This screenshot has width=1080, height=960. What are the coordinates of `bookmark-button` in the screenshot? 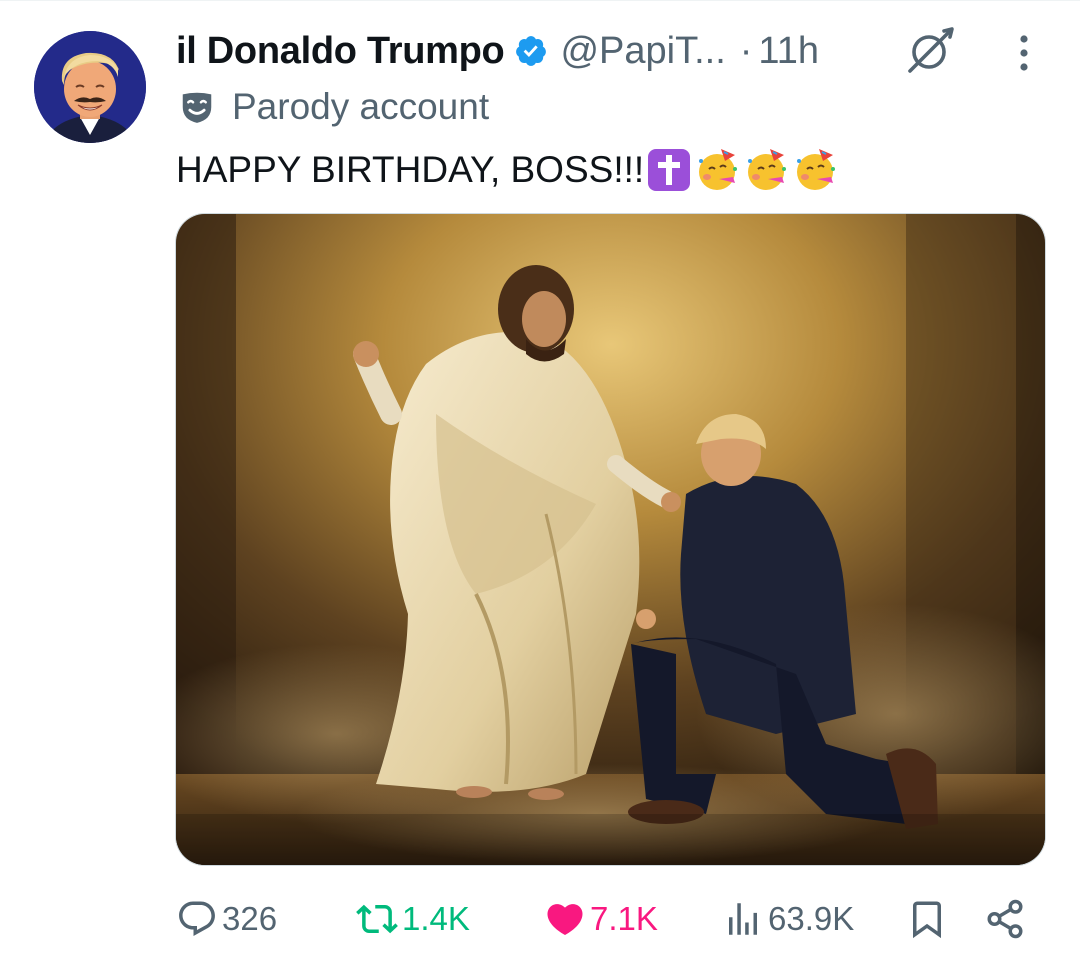 It's located at (929, 919).